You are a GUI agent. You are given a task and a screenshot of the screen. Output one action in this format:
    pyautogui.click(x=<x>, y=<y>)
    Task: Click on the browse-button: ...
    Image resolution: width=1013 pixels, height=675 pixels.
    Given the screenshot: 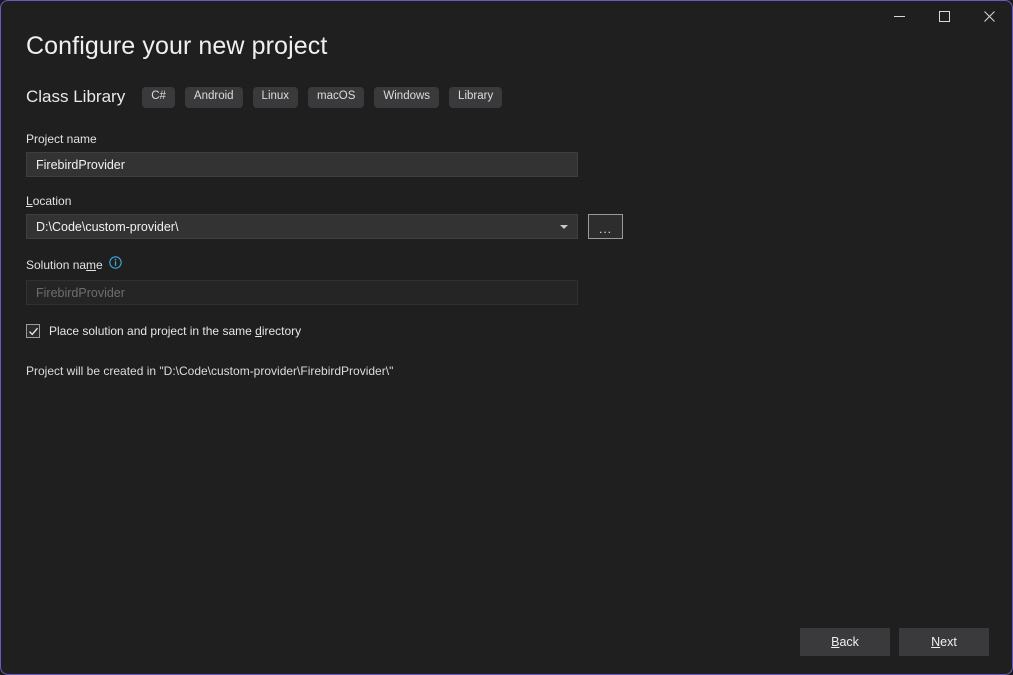 What is the action you would take?
    pyautogui.click(x=605, y=226)
    